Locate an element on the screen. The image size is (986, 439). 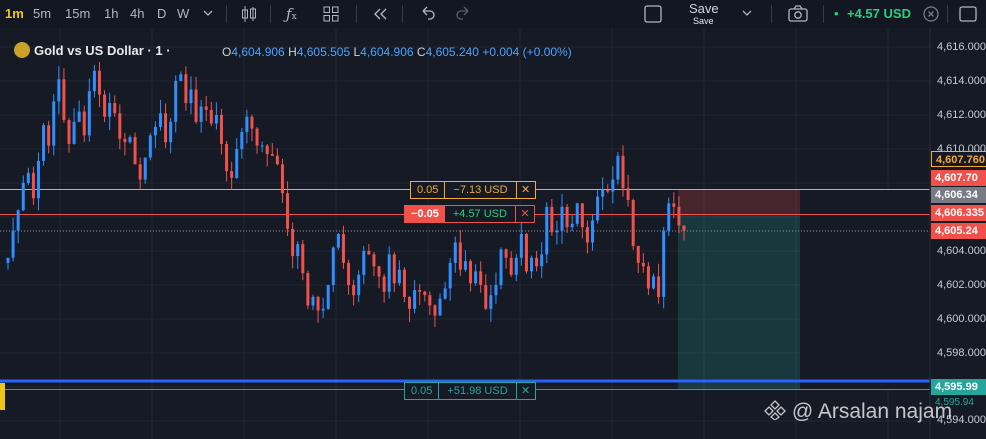
camera-icon is located at coordinates (798, 14).